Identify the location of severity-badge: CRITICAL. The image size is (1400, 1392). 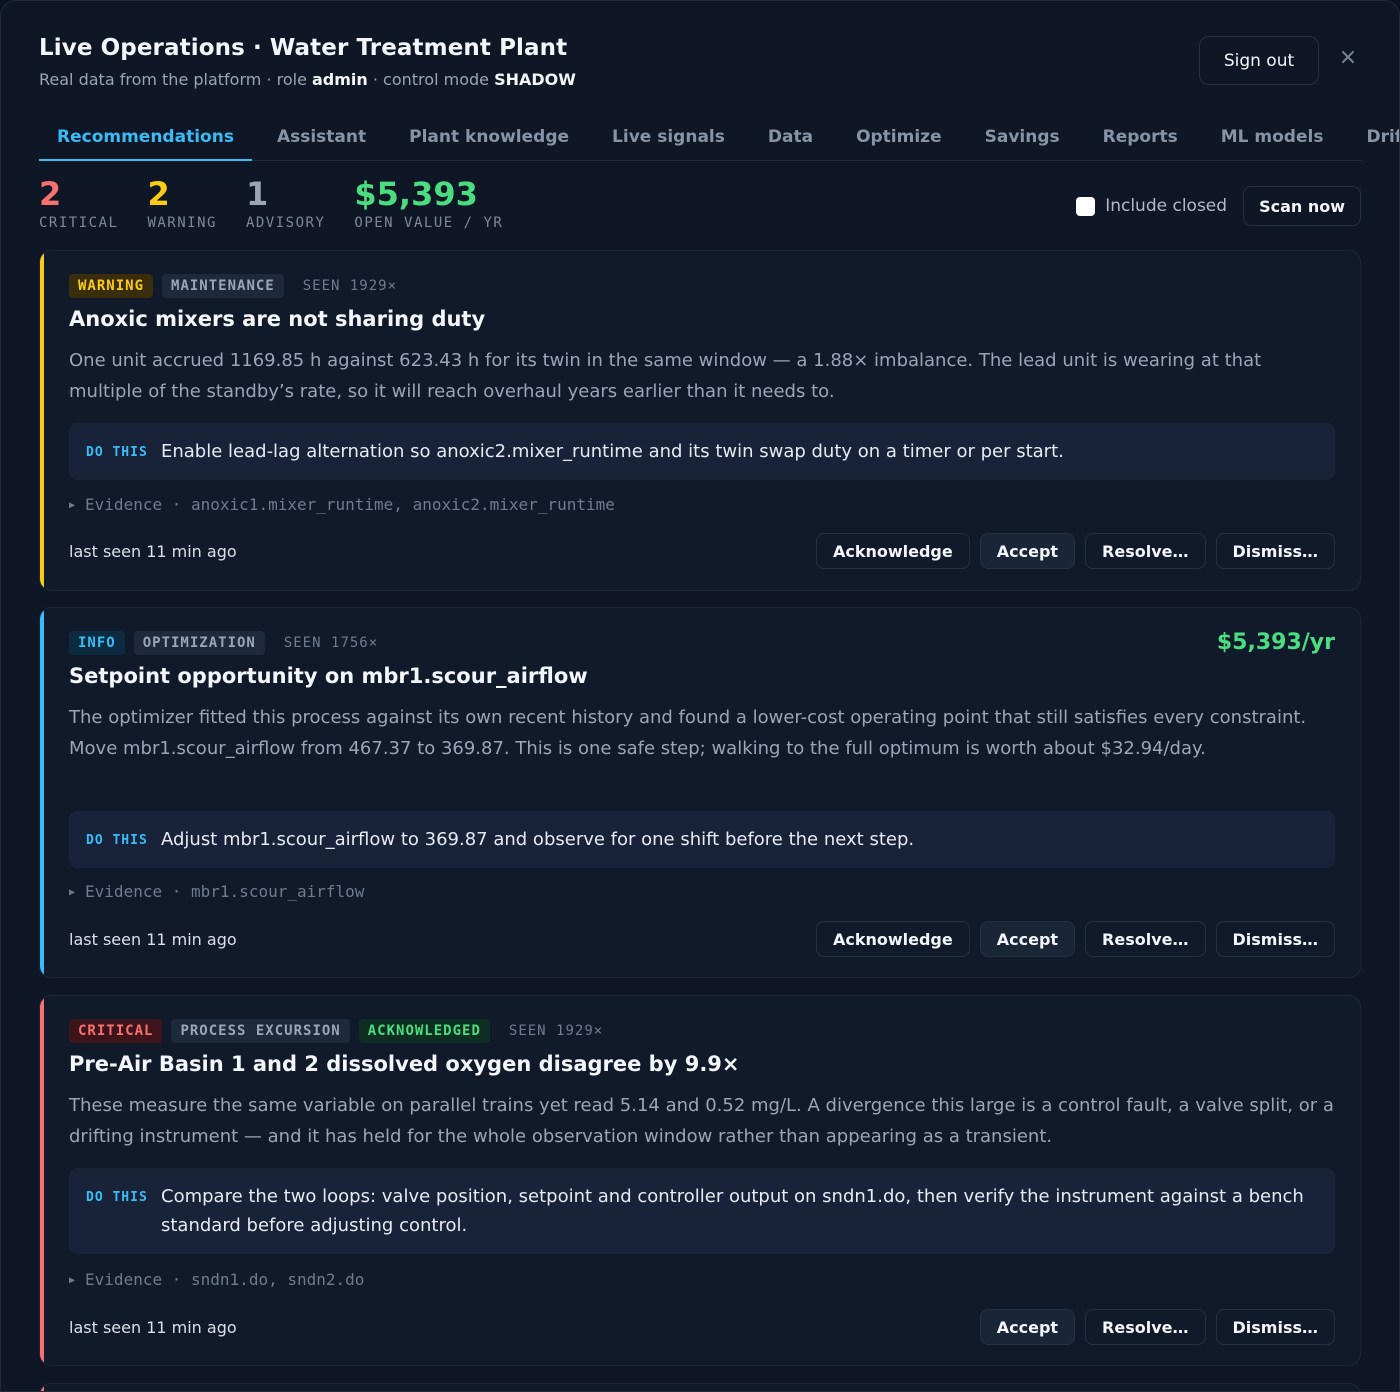
(116, 1031).